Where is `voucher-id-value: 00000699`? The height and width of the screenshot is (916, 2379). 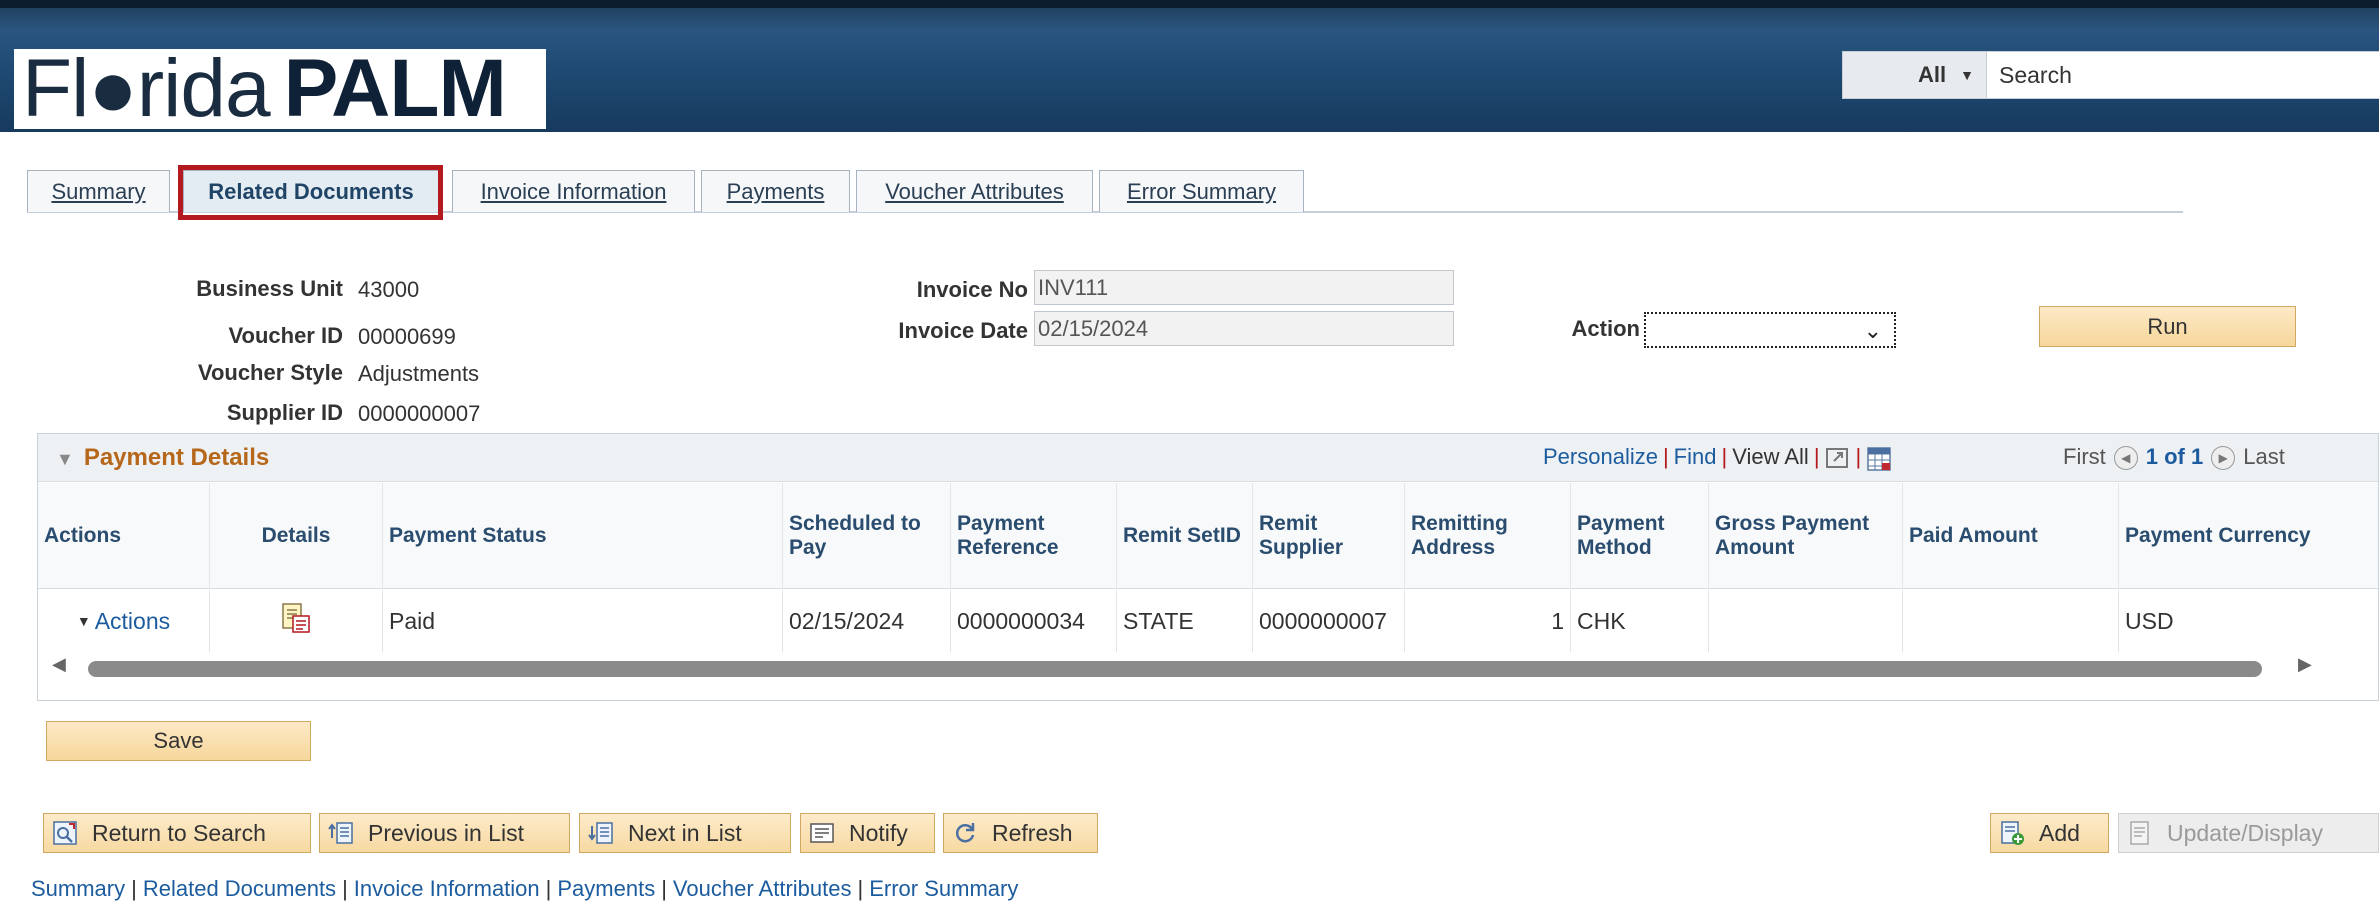 voucher-id-value: 00000699 is located at coordinates (407, 336).